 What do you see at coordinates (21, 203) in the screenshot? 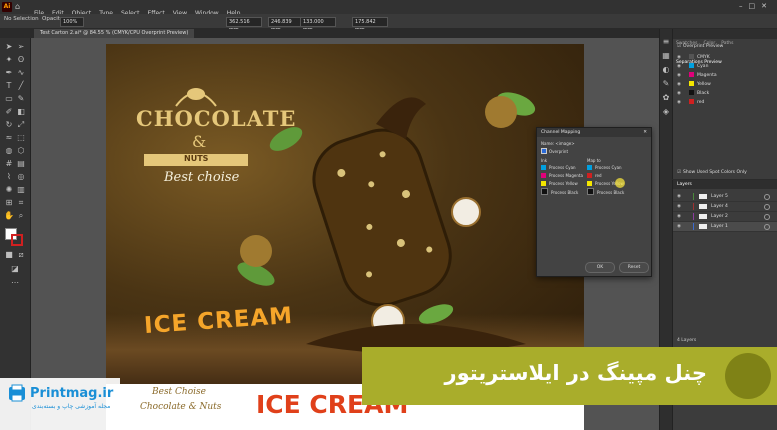
I see `slice-icon: ⌗` at bounding box center [21, 203].